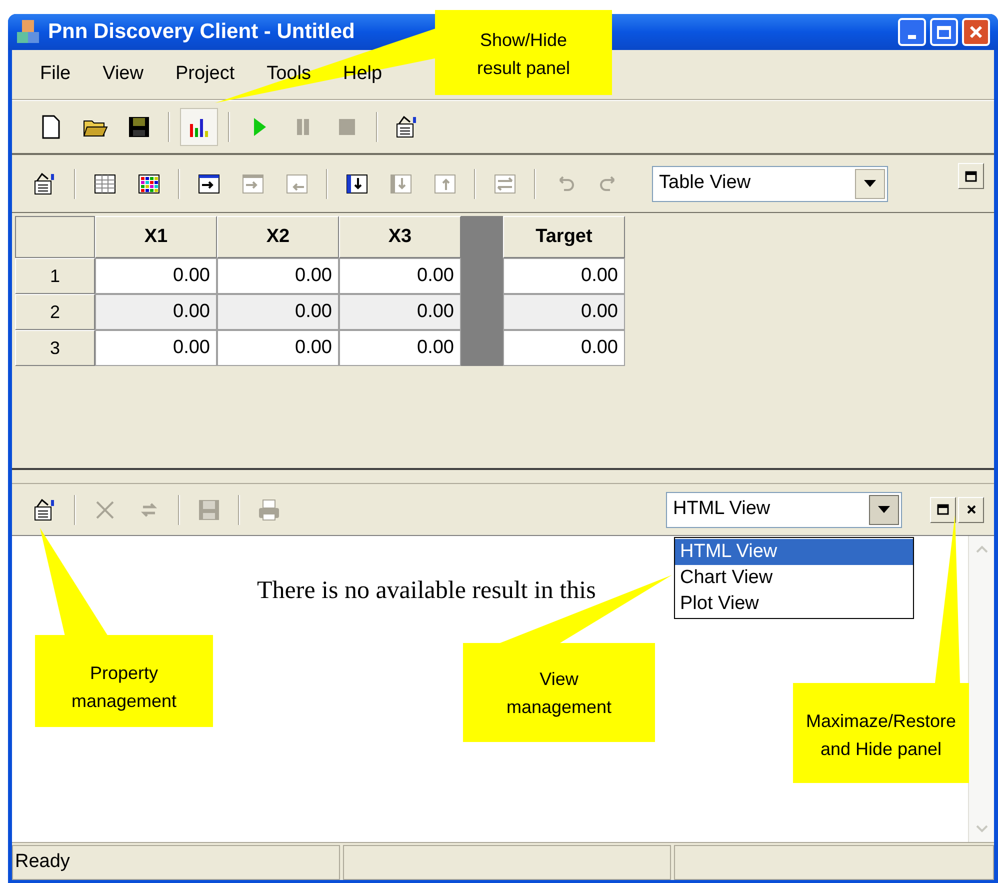 This screenshot has width=998, height=883. I want to click on maximize-icon, so click(944, 32).